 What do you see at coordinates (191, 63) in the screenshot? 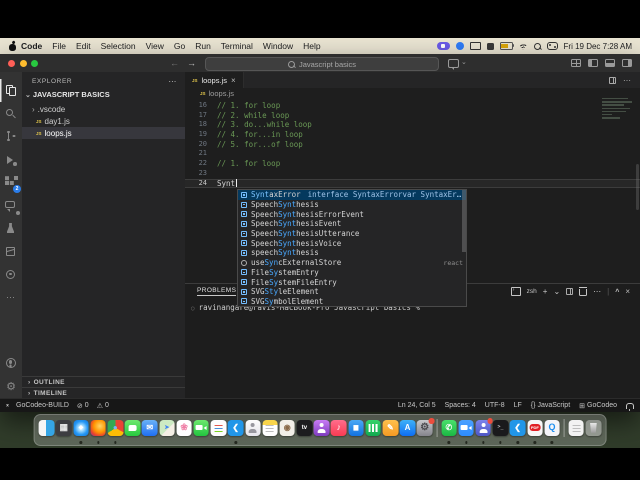
I see `forward-icon` at bounding box center [191, 63].